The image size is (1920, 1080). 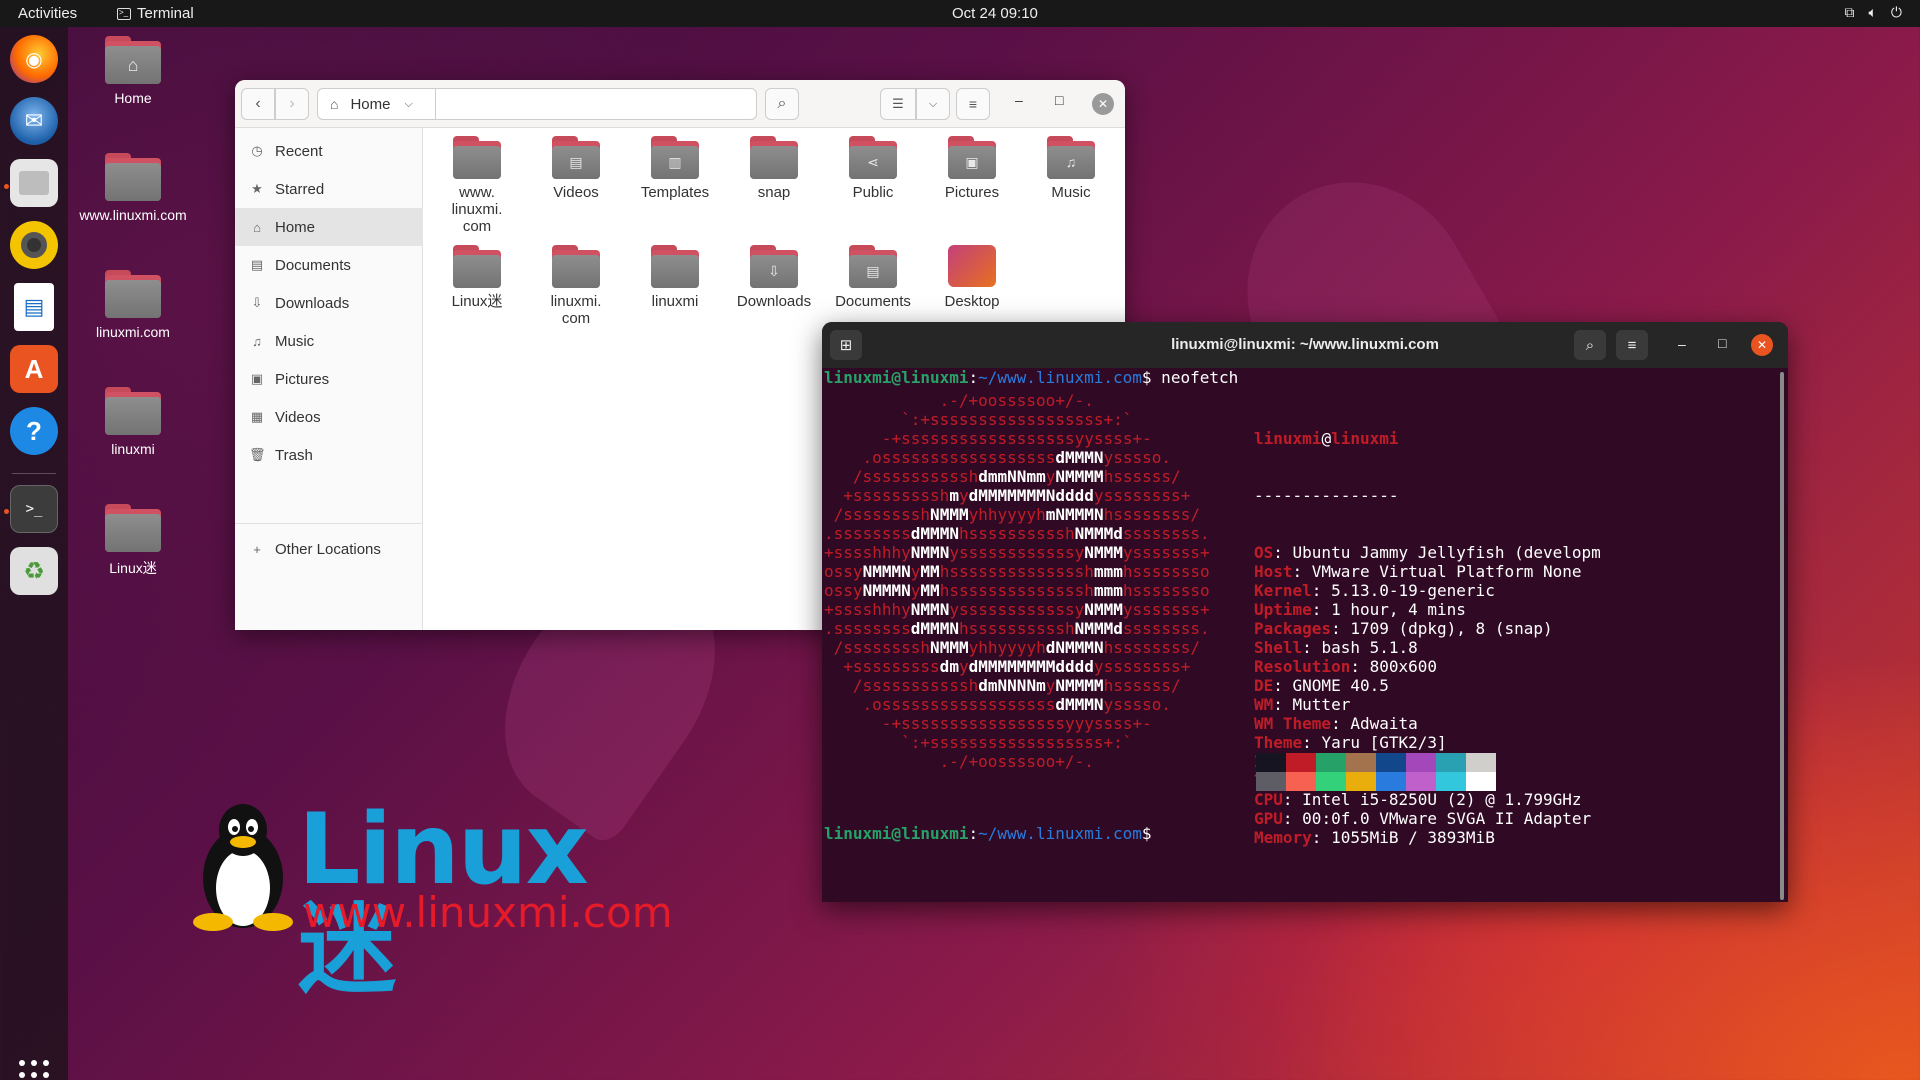 What do you see at coordinates (34, 121) in the screenshot?
I see `dock-thunderbird: ✉` at bounding box center [34, 121].